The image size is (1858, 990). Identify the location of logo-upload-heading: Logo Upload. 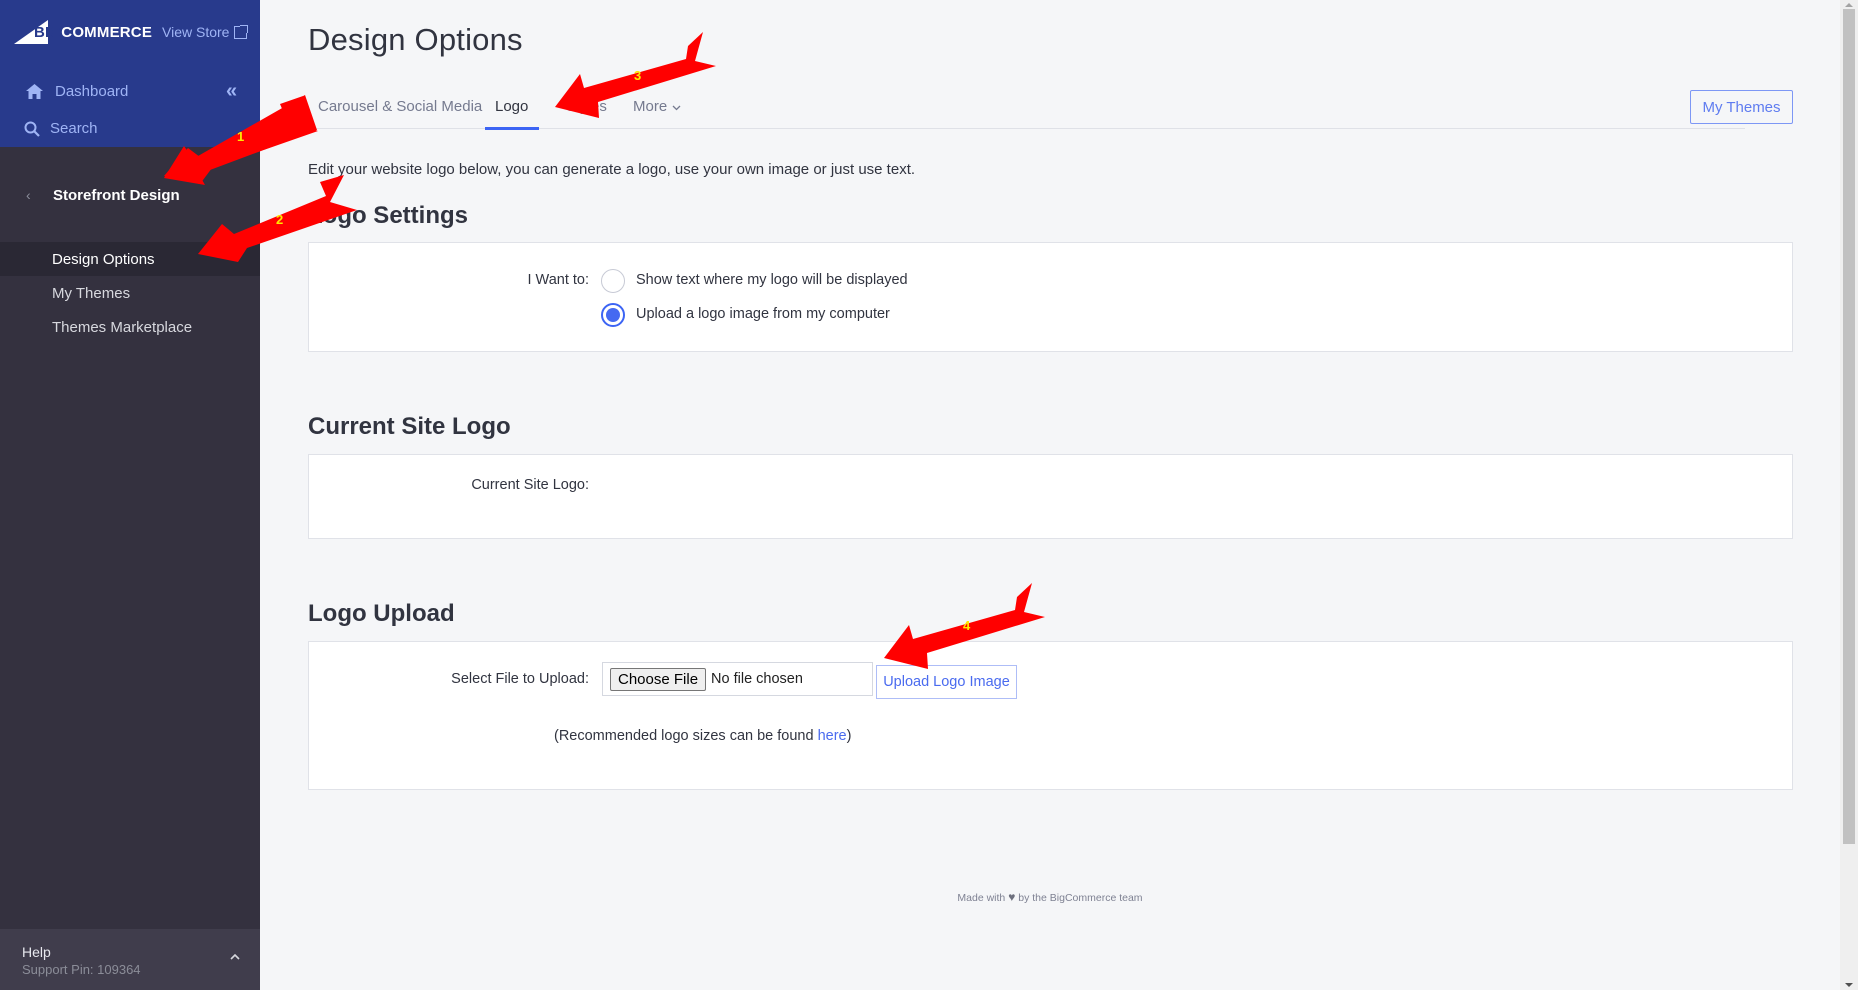
(381, 613).